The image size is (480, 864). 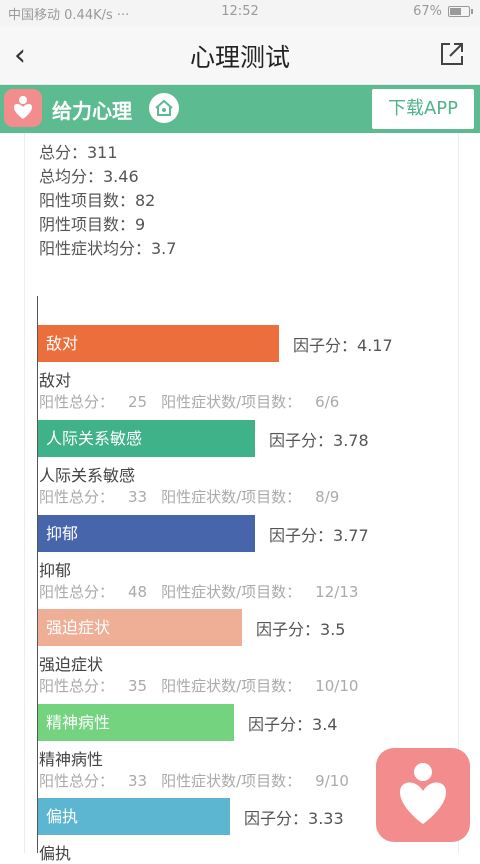 I want to click on battery-percent: 67%, so click(x=427, y=11).